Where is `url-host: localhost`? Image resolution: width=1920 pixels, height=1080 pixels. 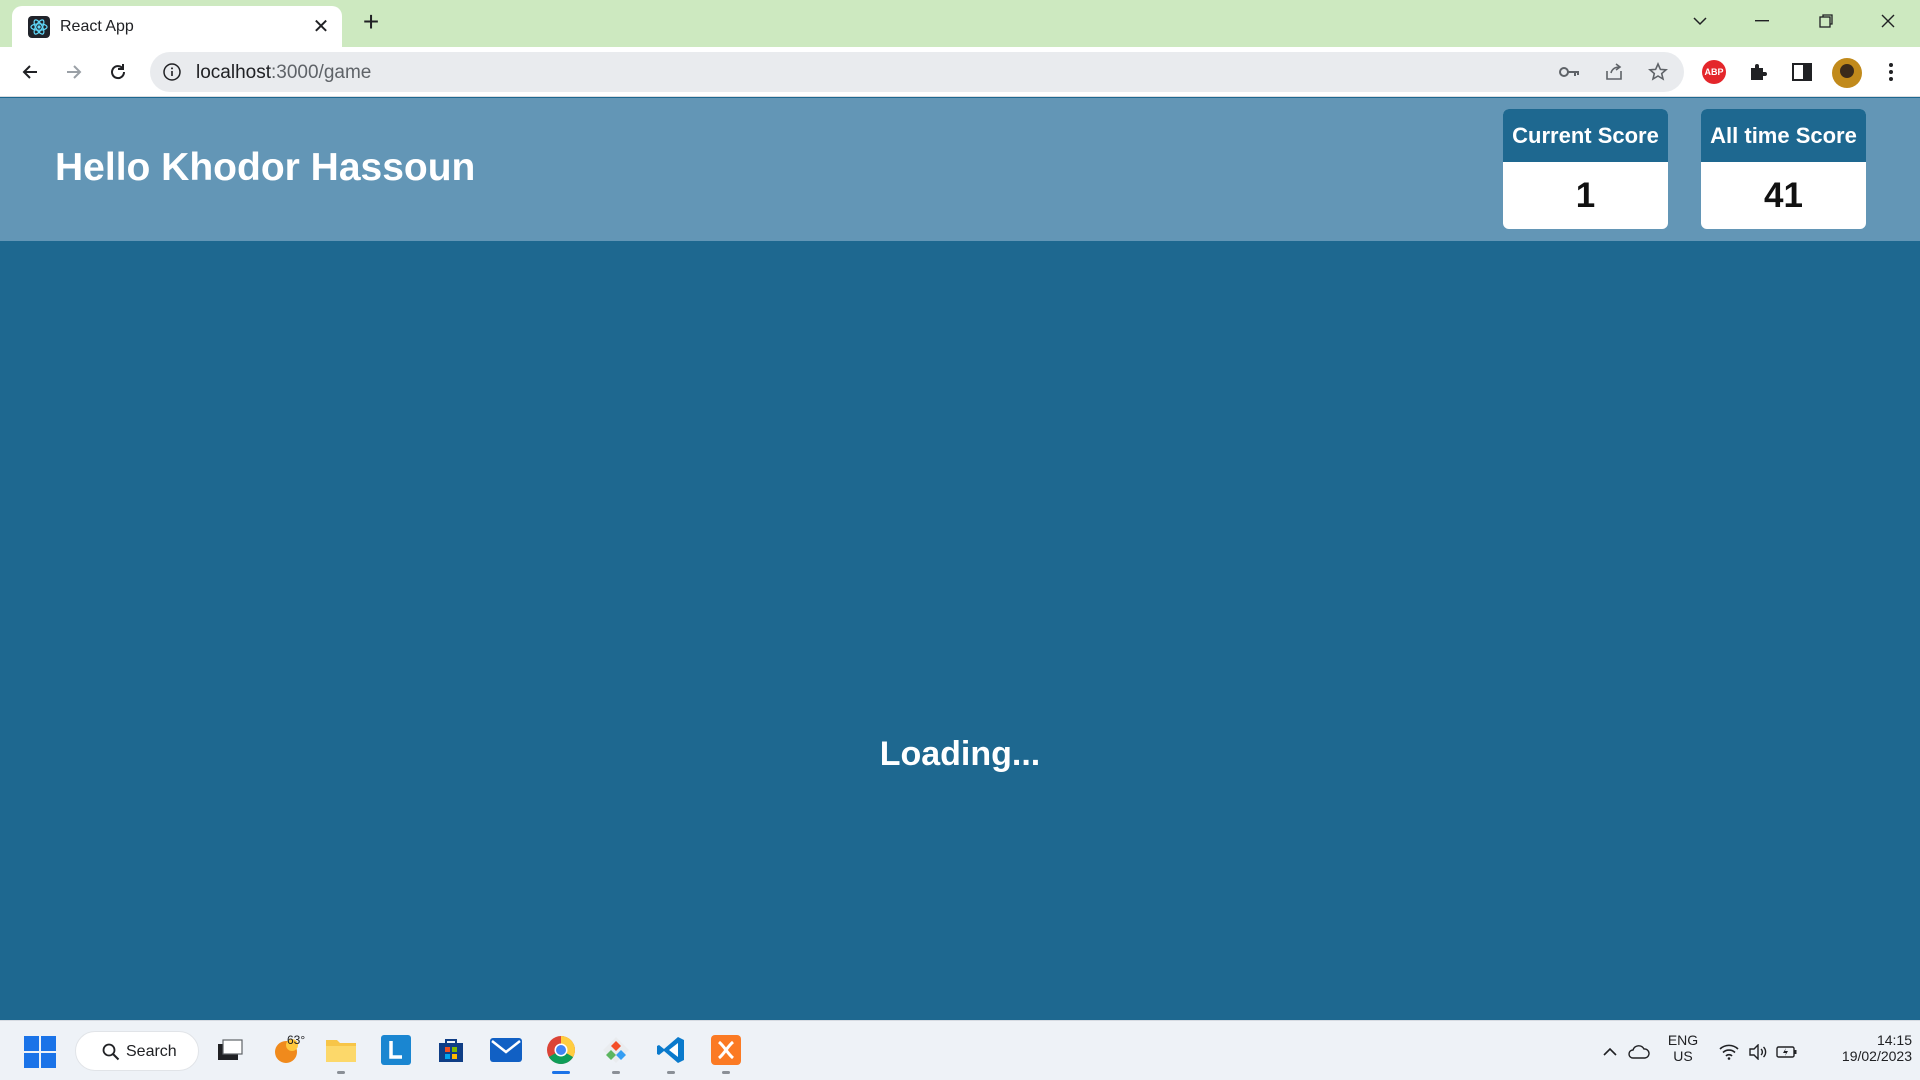 url-host: localhost is located at coordinates (233, 72).